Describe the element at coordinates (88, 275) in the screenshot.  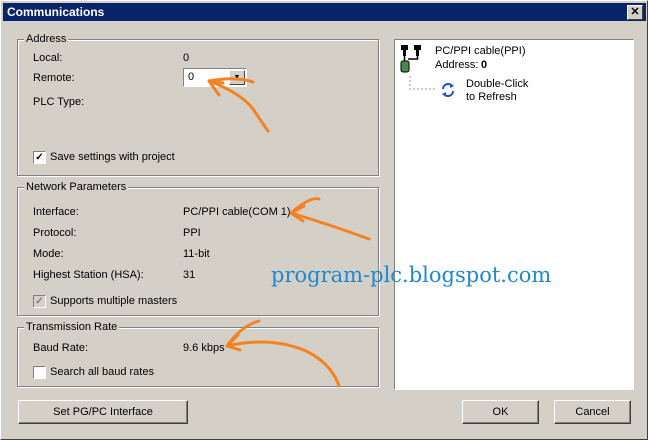
I see `hsa-label: Highest Station (HSA):` at that location.